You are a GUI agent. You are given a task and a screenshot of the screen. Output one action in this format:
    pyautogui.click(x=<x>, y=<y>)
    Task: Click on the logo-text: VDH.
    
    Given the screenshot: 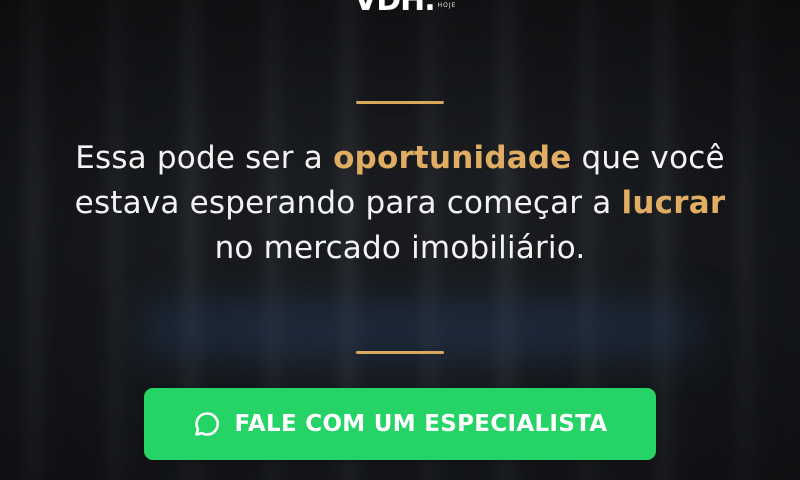 What is the action you would take?
    pyautogui.click(x=395, y=9)
    